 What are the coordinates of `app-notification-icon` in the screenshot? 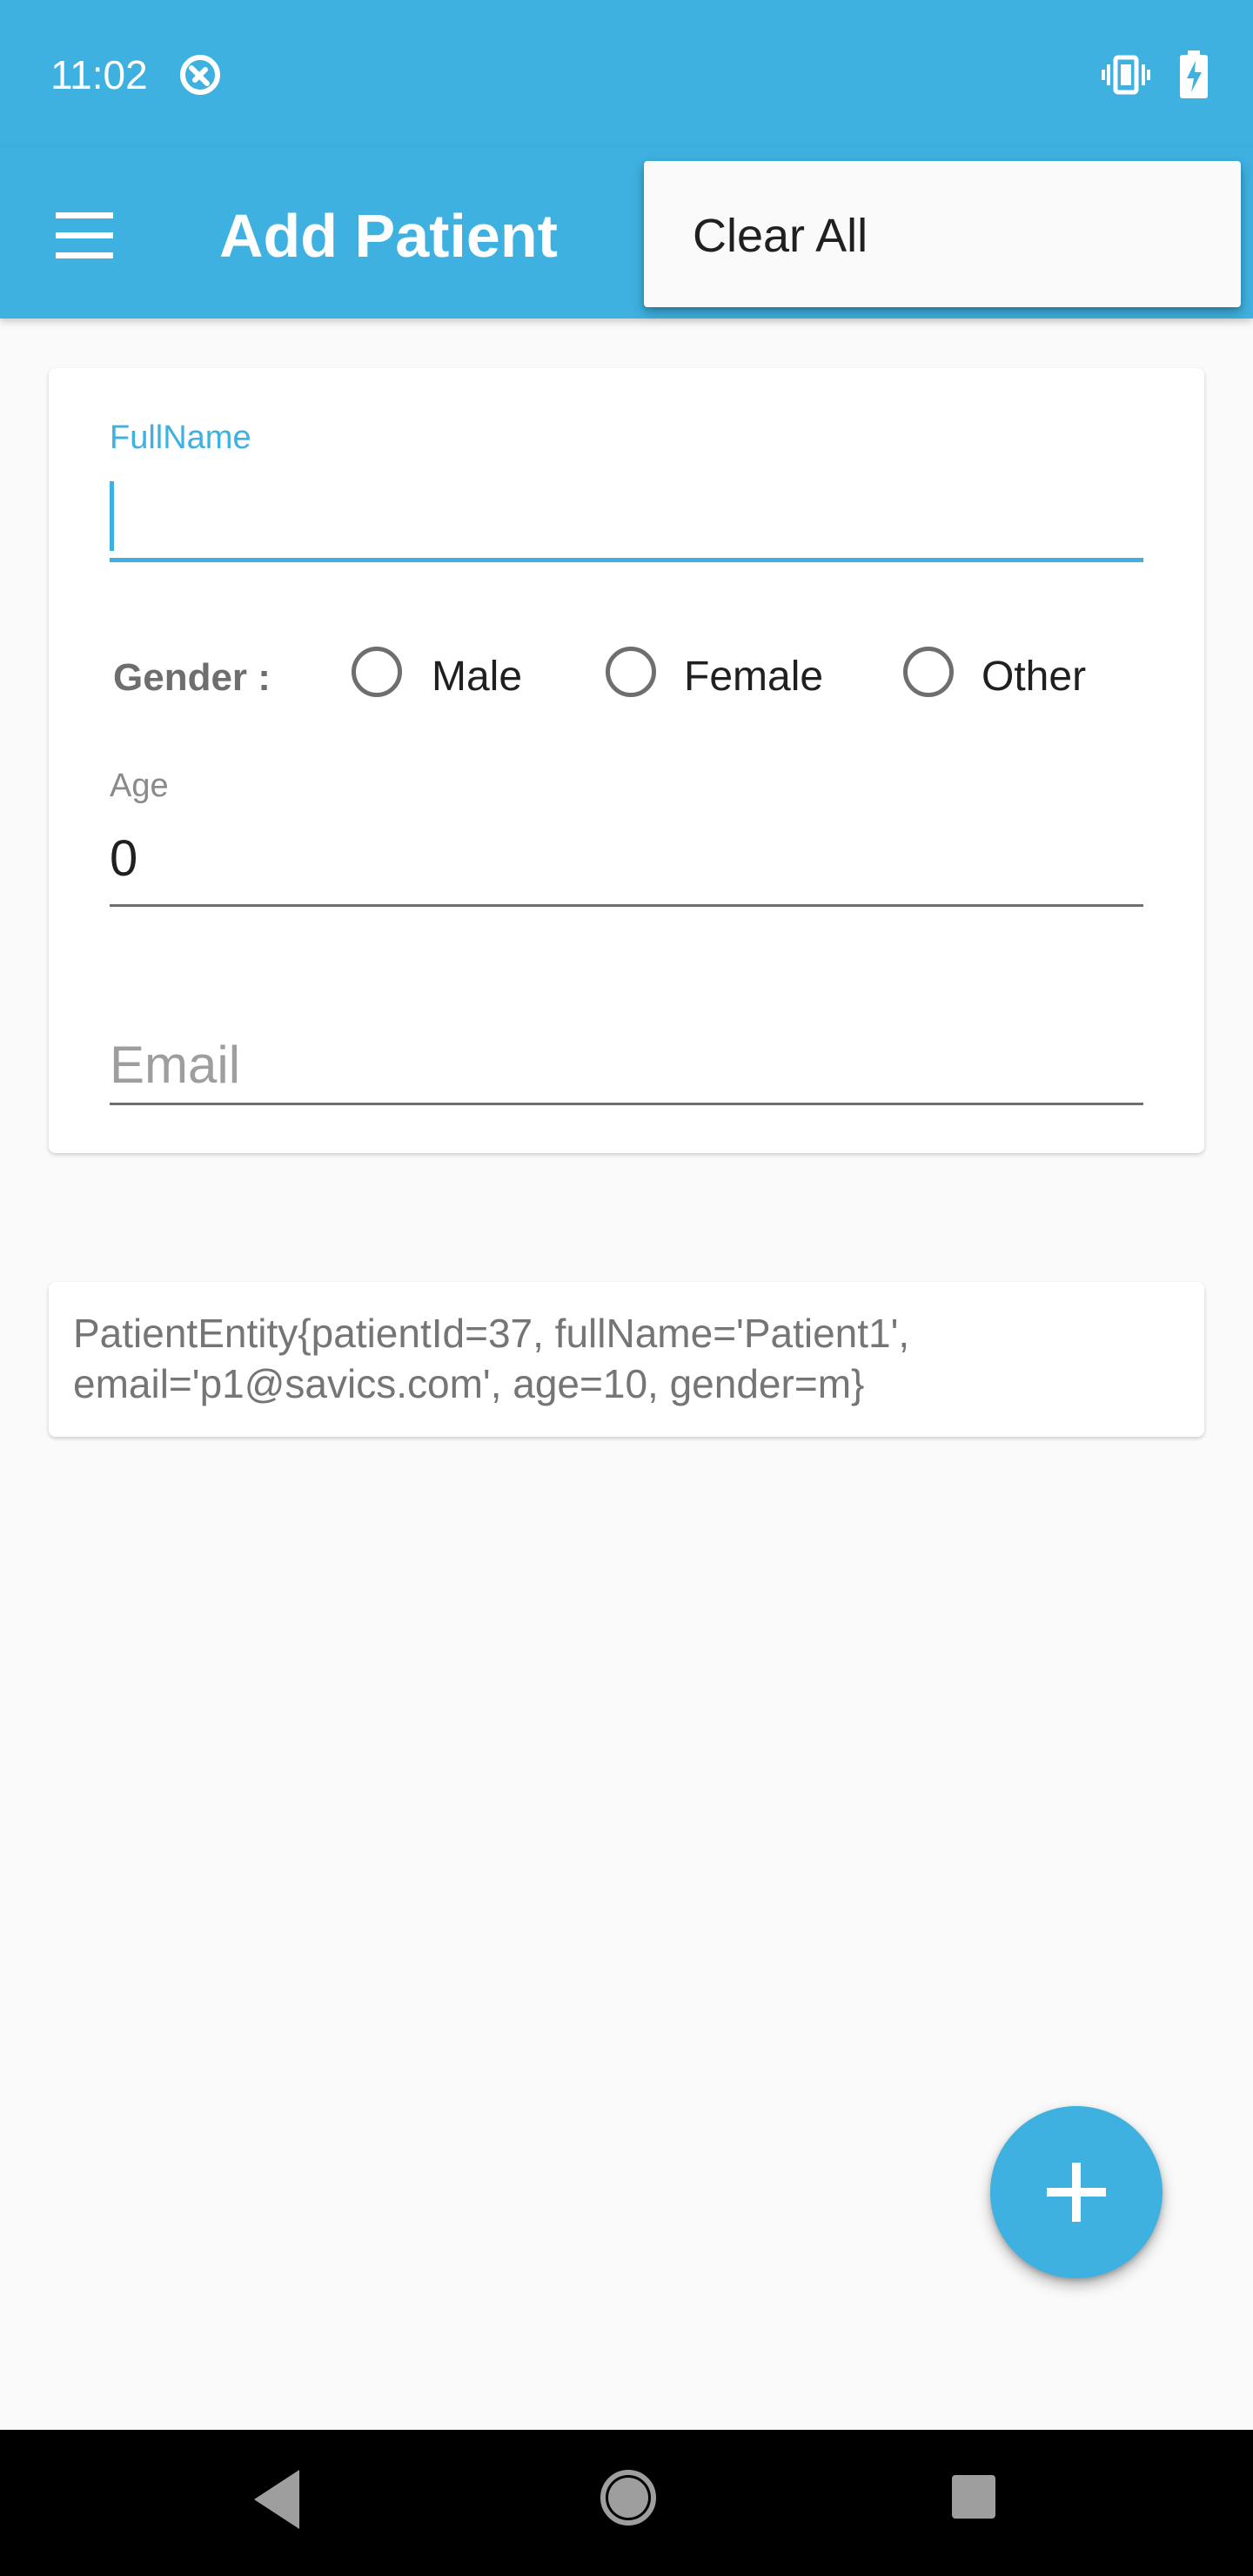 It's located at (200, 75).